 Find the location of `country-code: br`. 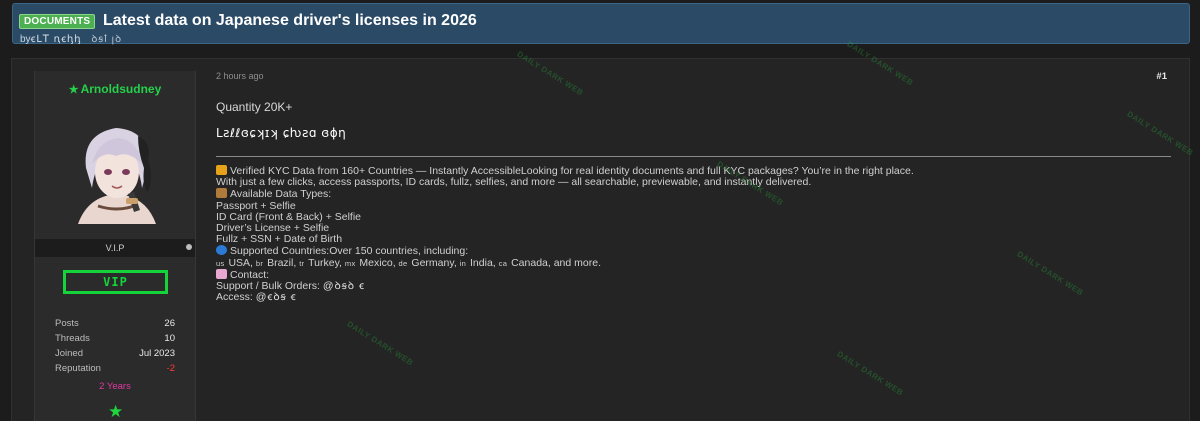

country-code: br is located at coordinates (259, 263).